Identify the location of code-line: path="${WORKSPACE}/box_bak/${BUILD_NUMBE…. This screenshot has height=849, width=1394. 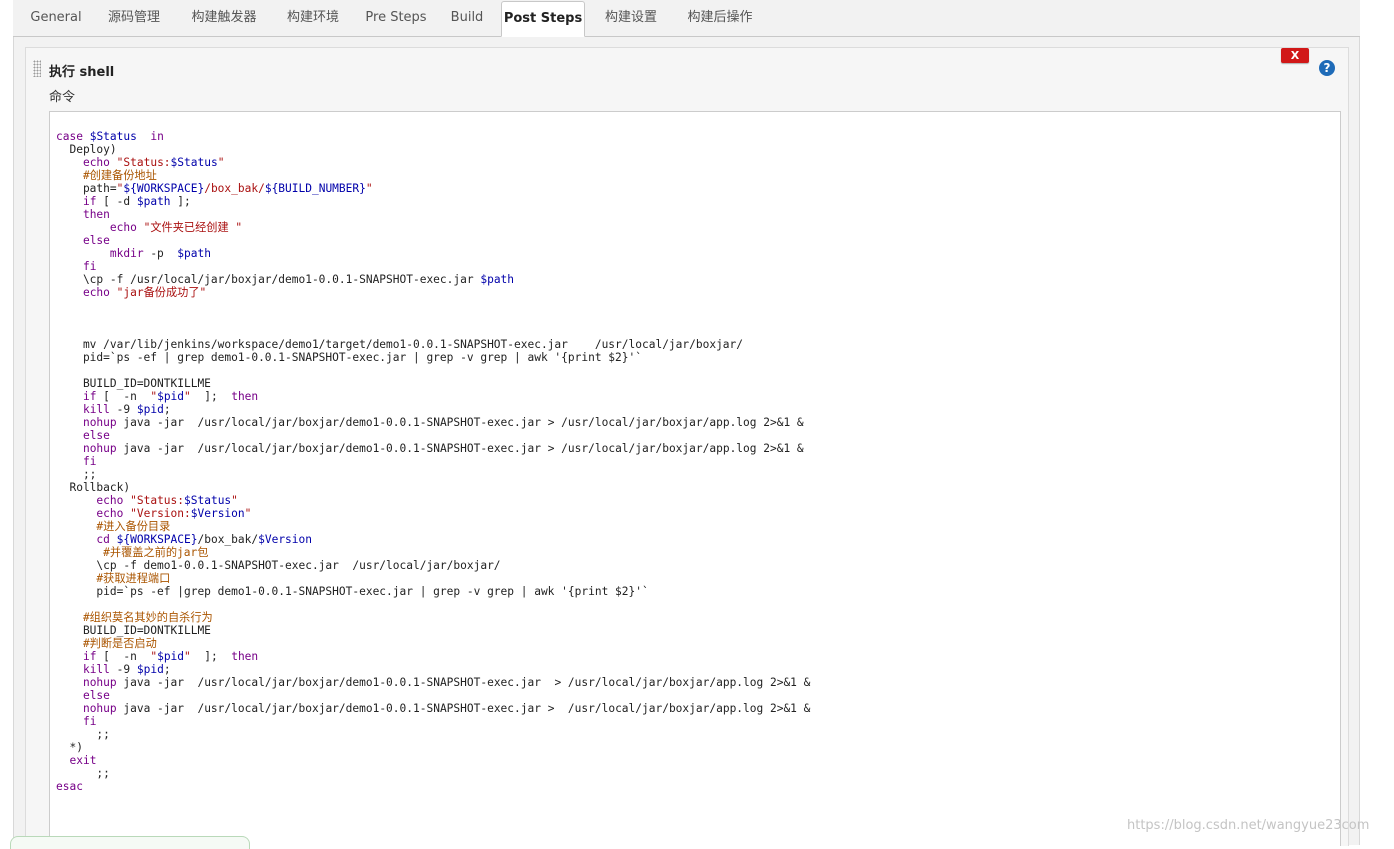
(214, 188).